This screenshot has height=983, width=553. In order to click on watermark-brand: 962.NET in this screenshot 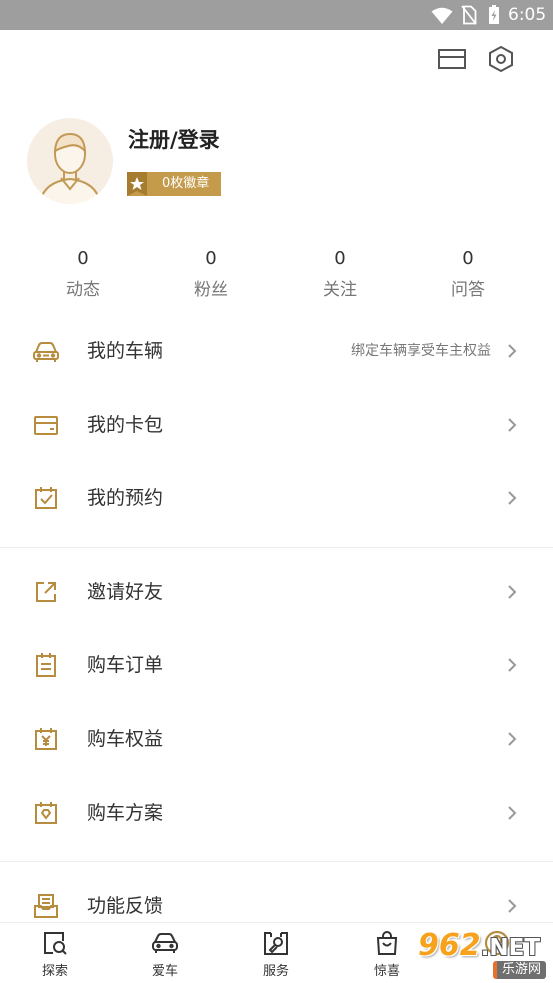, I will do `click(479, 945)`.